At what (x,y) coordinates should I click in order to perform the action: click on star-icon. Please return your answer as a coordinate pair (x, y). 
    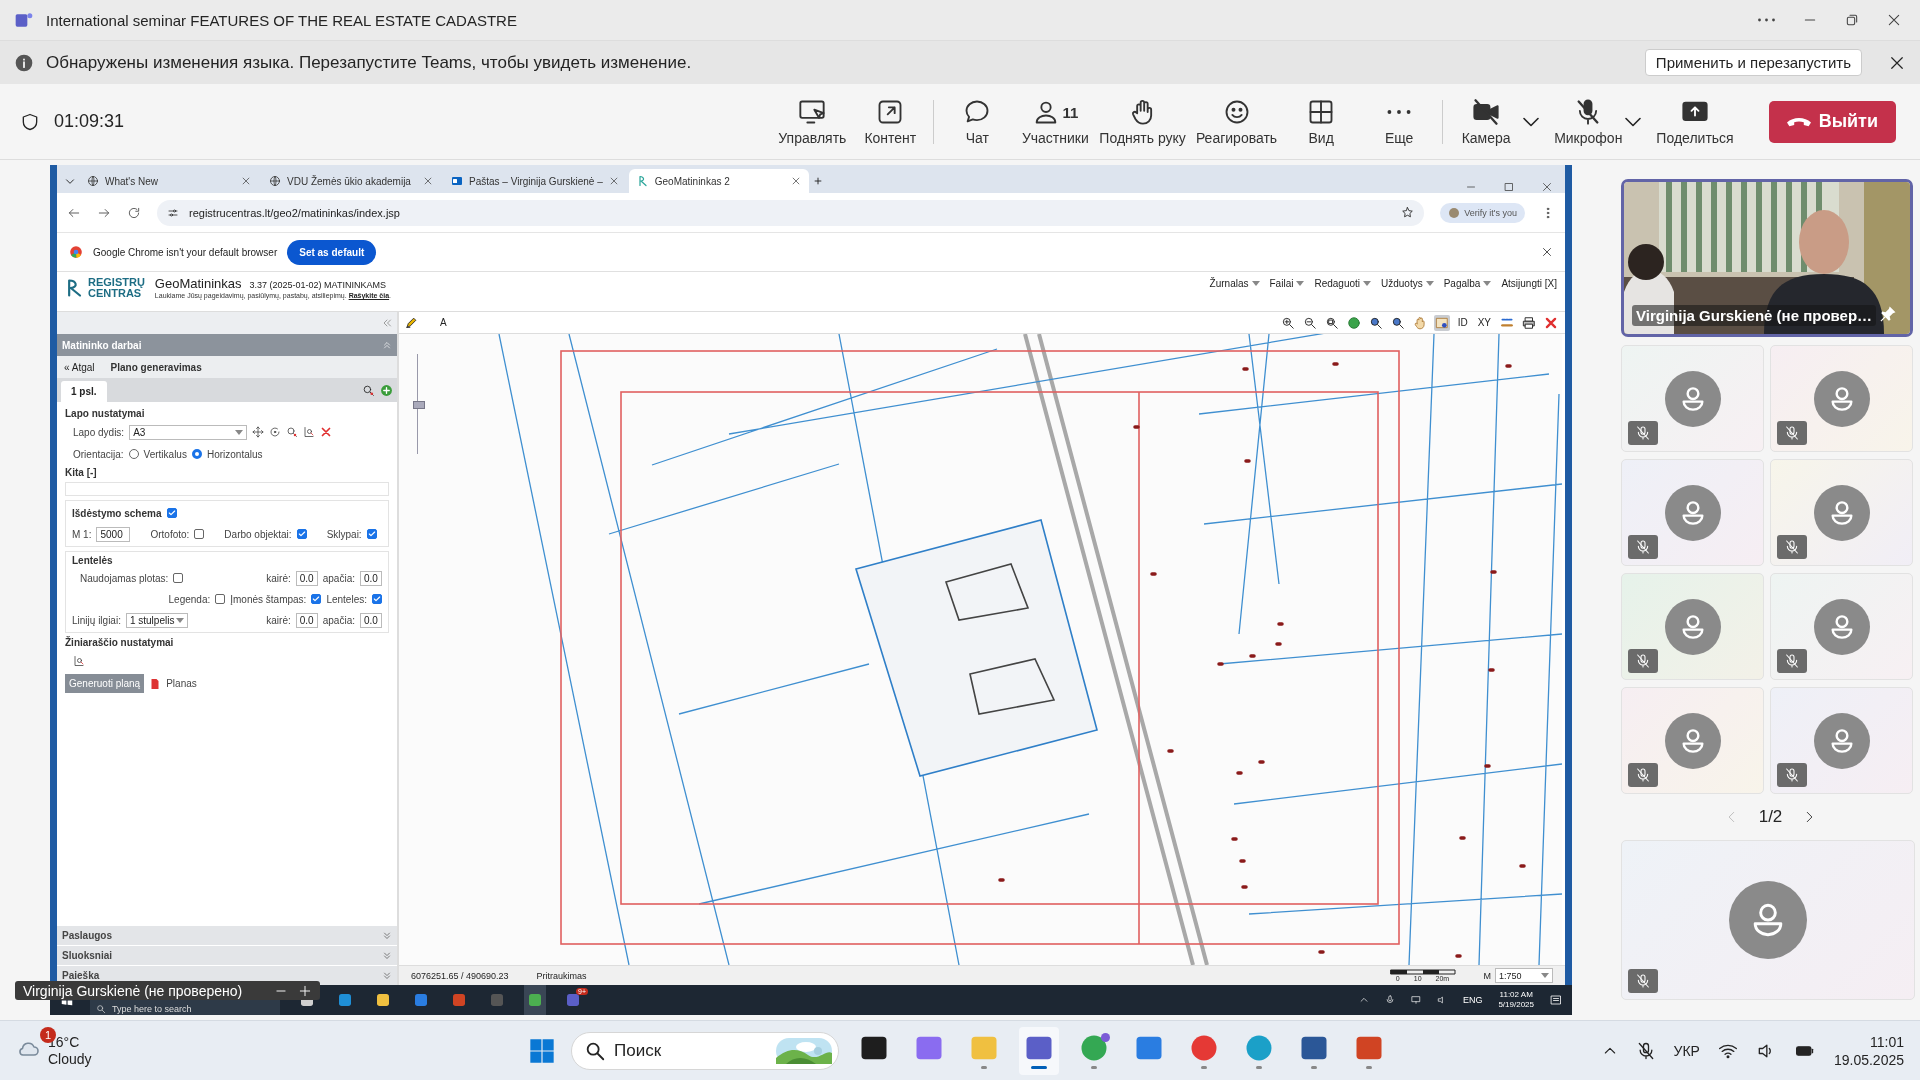
    Looking at the image, I should click on (1408, 212).